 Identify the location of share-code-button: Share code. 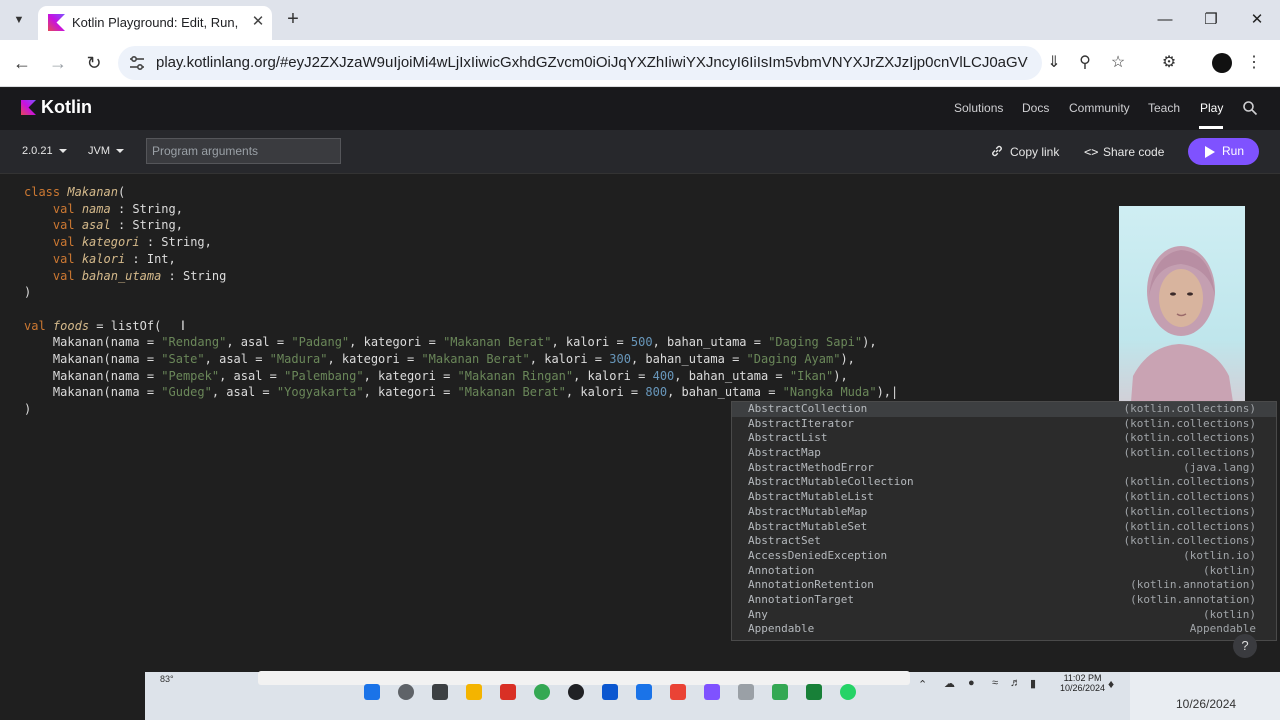
(1133, 152).